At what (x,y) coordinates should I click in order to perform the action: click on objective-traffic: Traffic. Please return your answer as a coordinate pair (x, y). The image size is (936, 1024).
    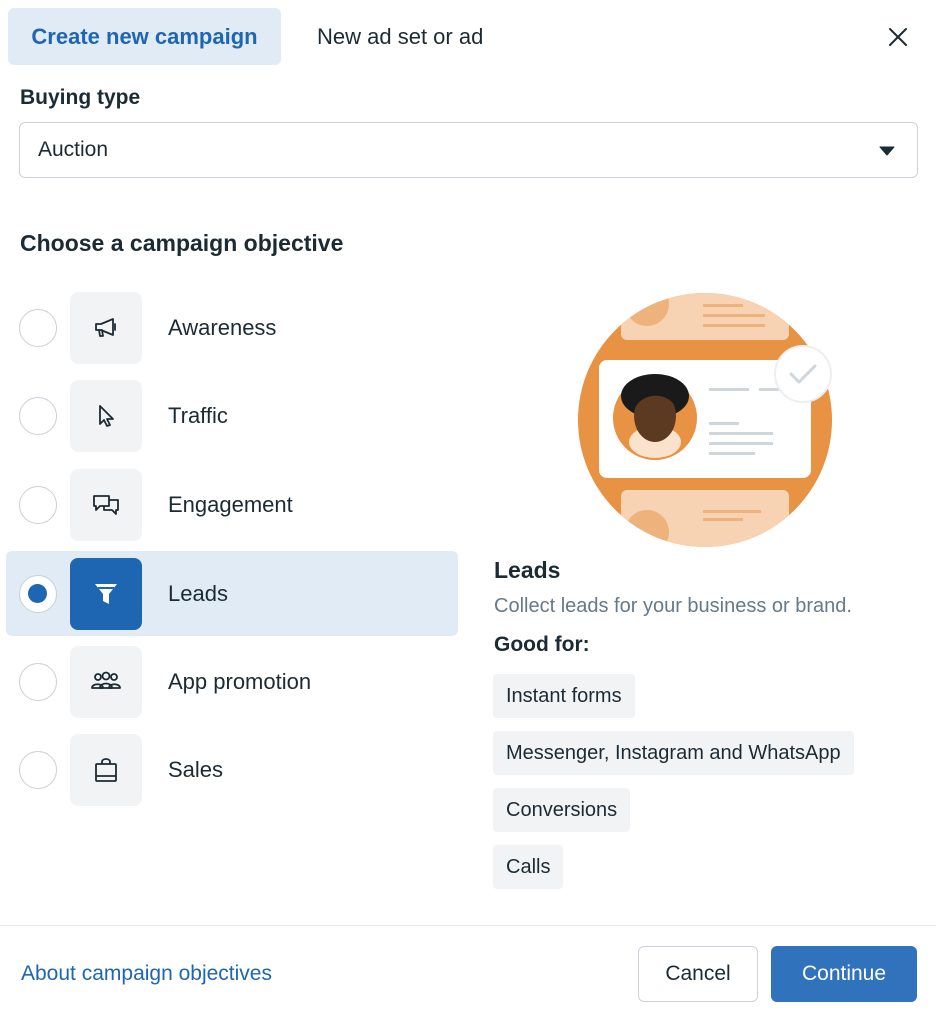
    Looking at the image, I should click on (232, 415).